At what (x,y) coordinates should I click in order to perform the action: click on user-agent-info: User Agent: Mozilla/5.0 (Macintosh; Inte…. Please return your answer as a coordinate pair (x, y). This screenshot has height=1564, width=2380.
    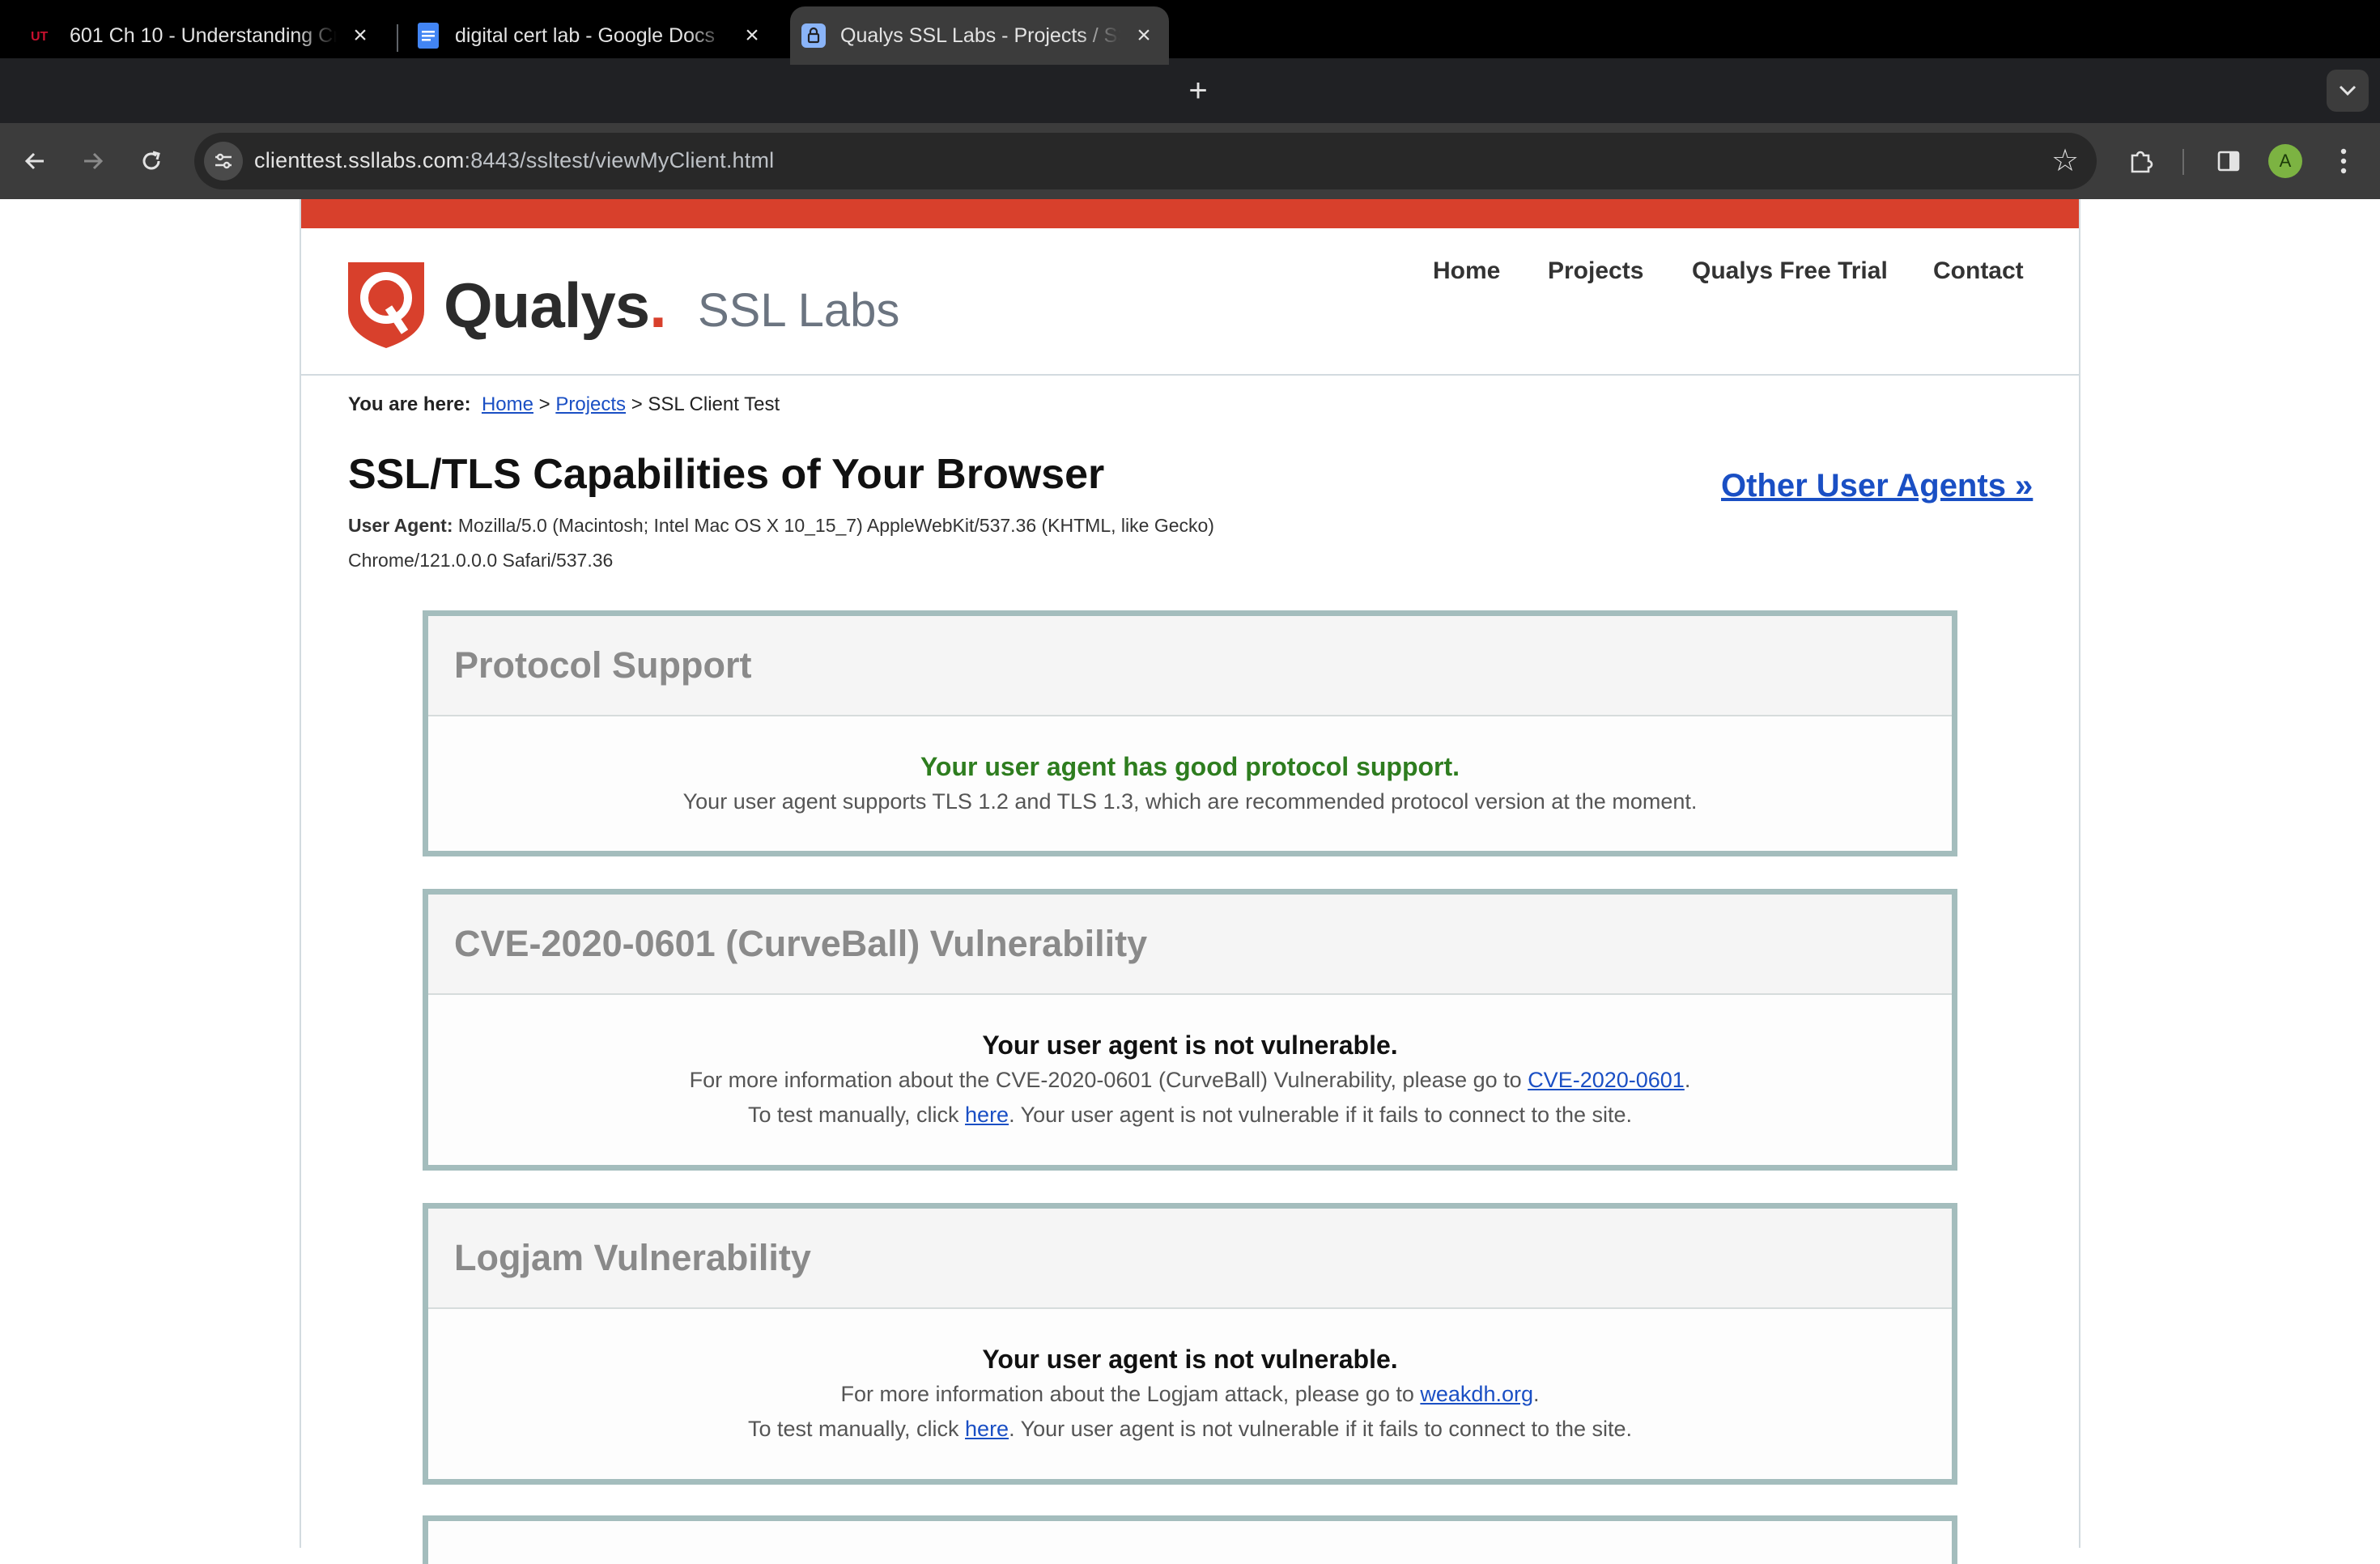
    Looking at the image, I should click on (834, 543).